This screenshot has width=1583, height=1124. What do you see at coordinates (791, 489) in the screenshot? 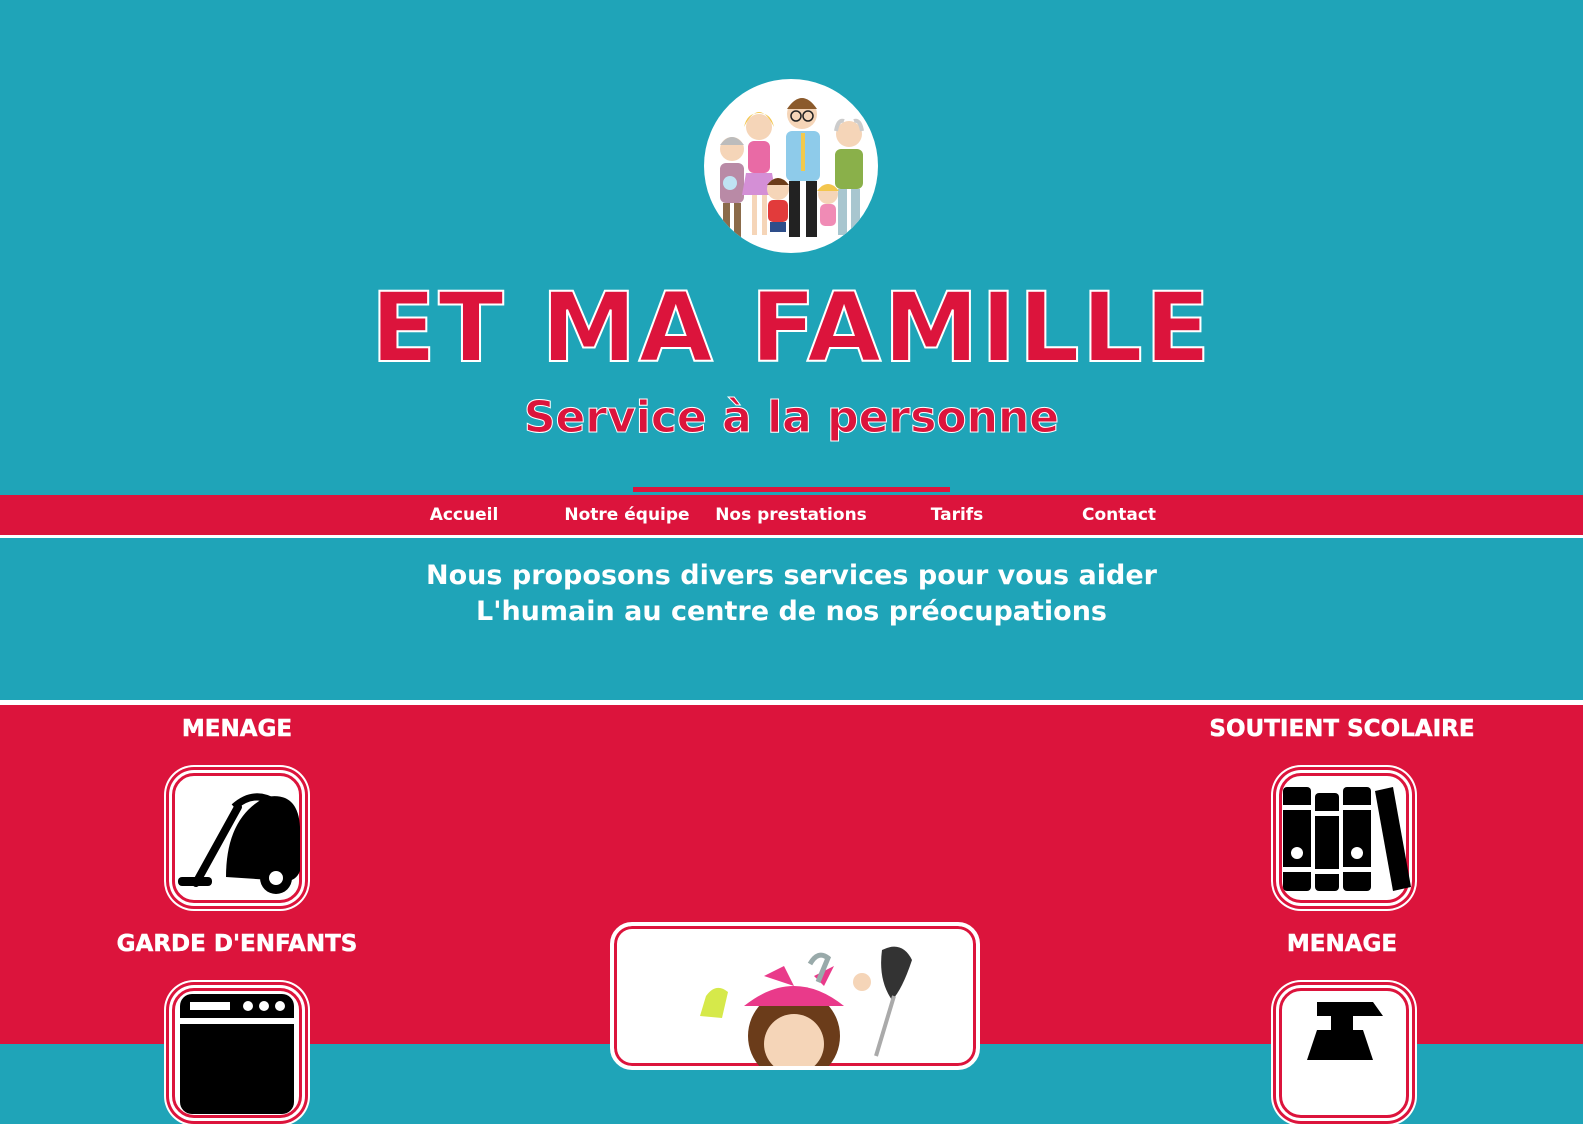
I see `active-nav-indicator` at bounding box center [791, 489].